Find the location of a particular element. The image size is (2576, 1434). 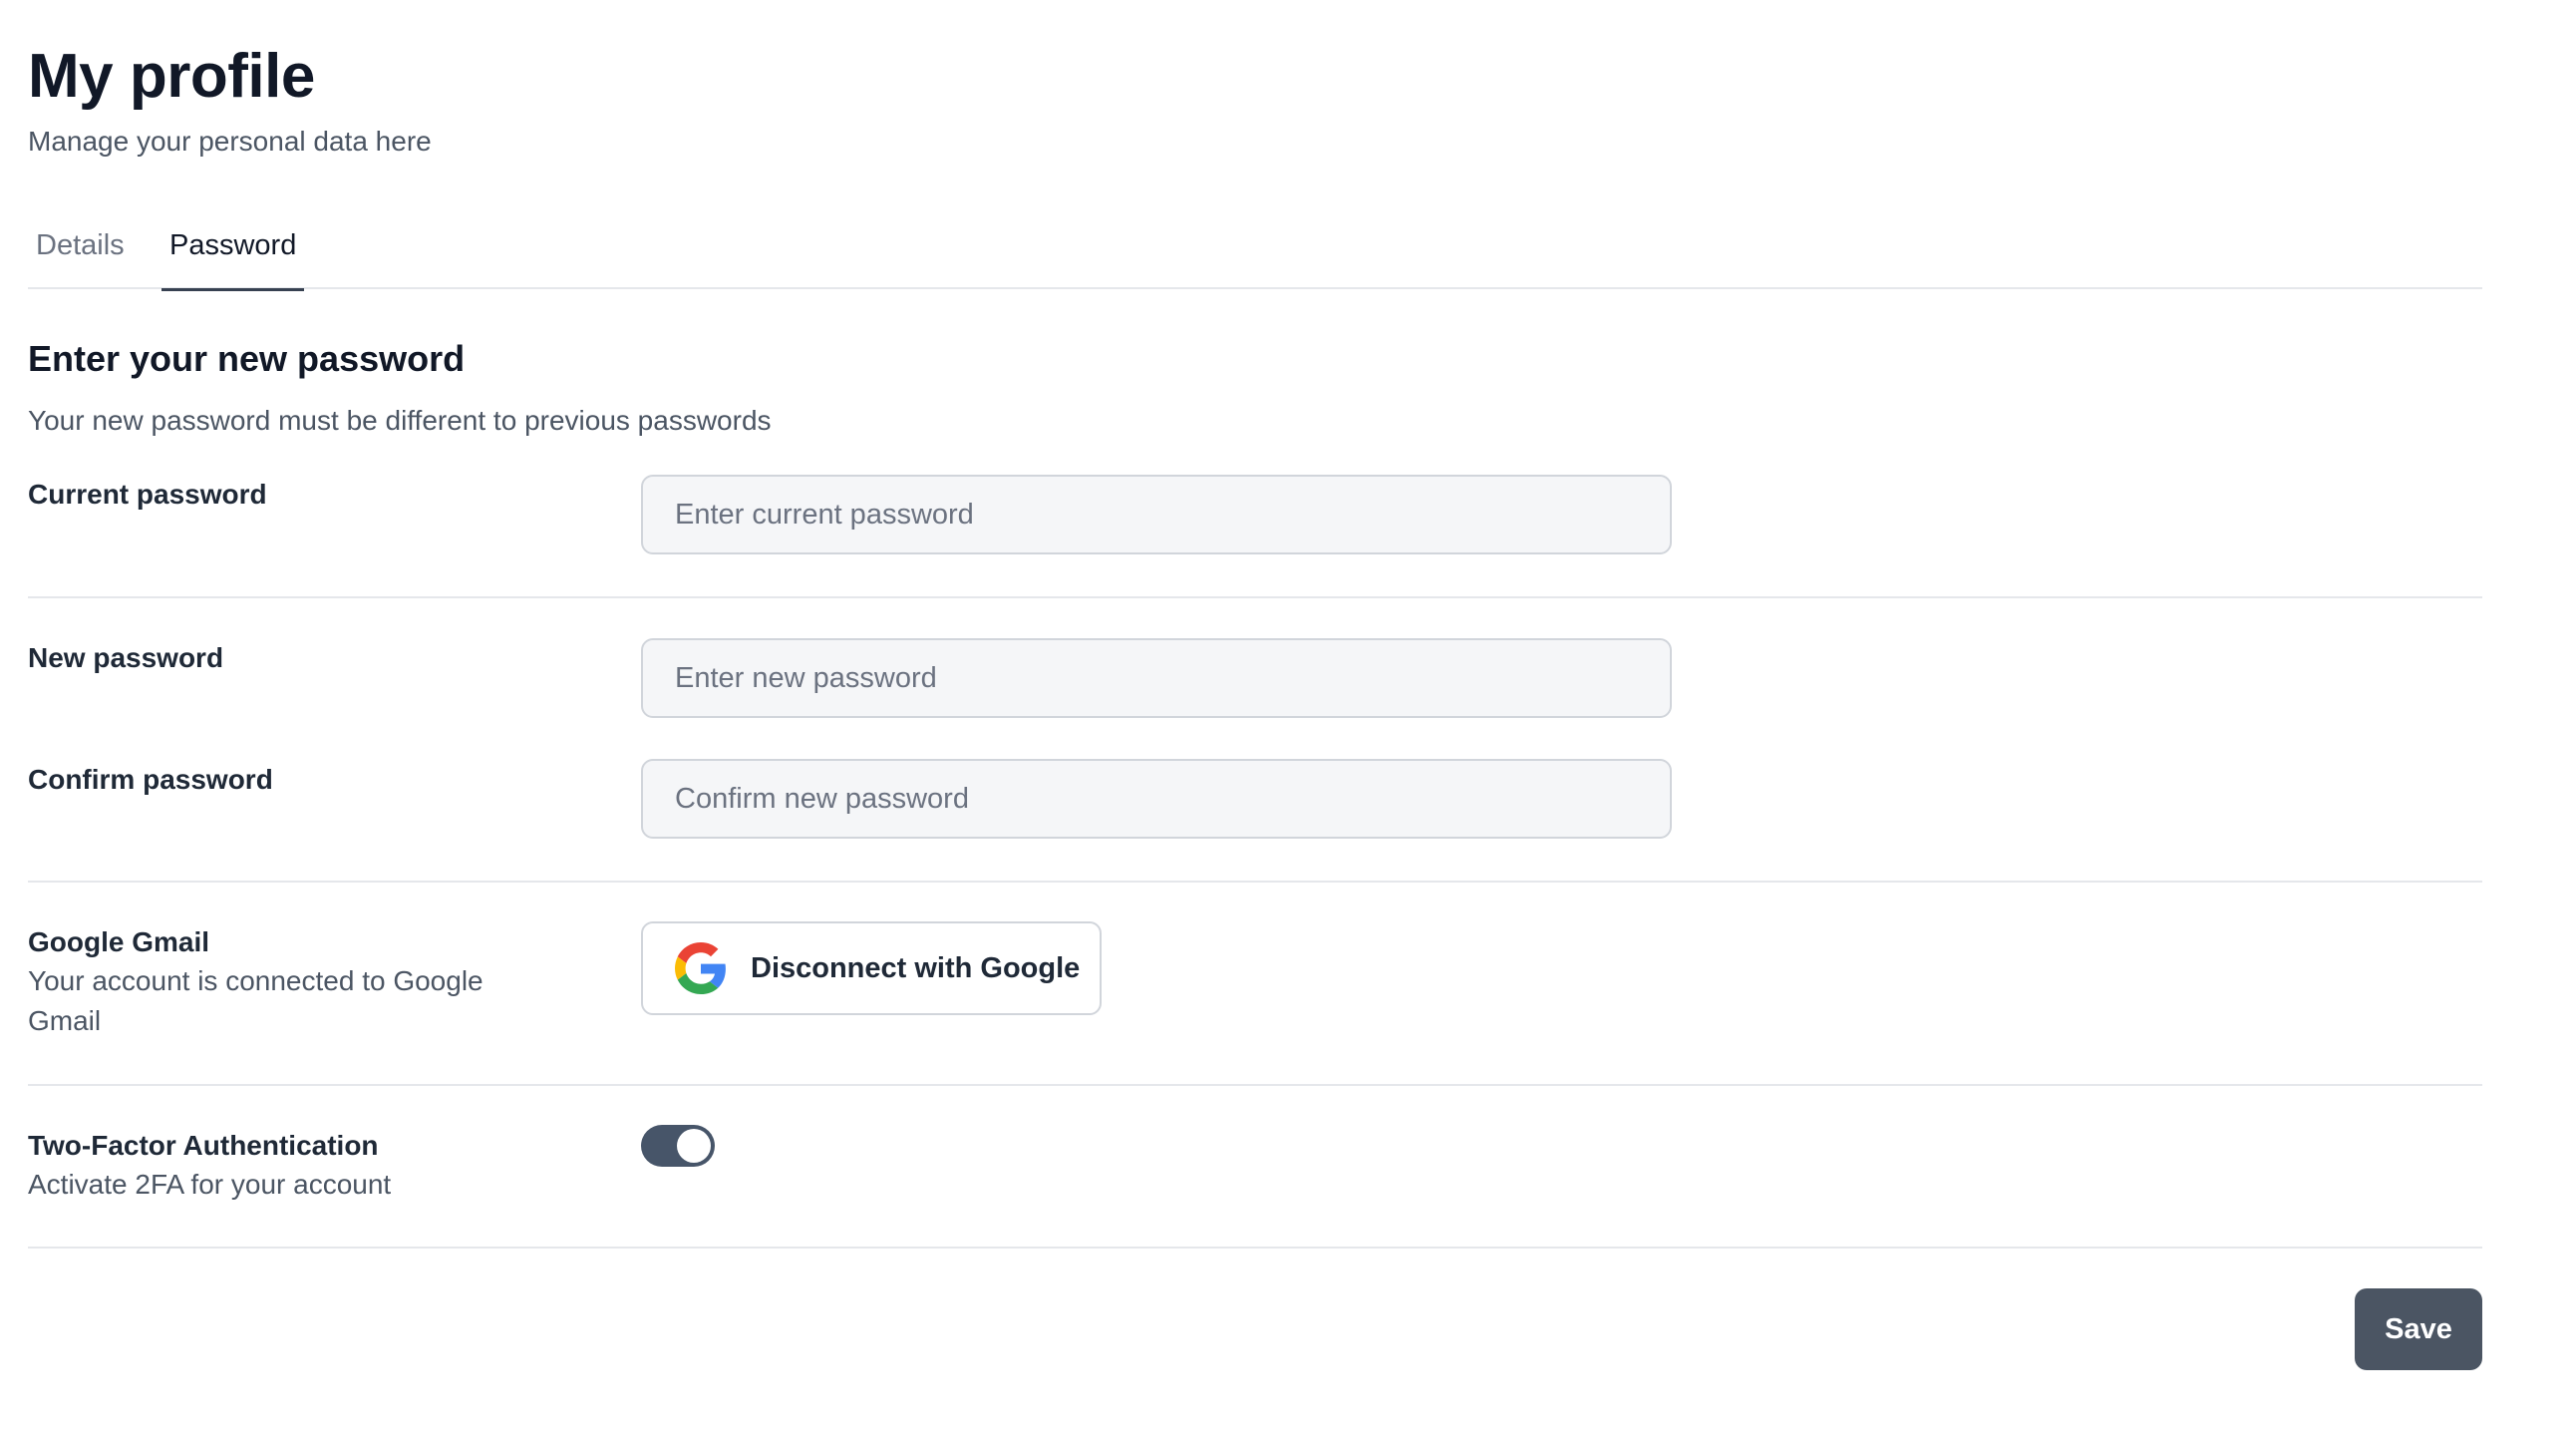

disconnect-google-button: Disconnect with Google is located at coordinates (871, 968).